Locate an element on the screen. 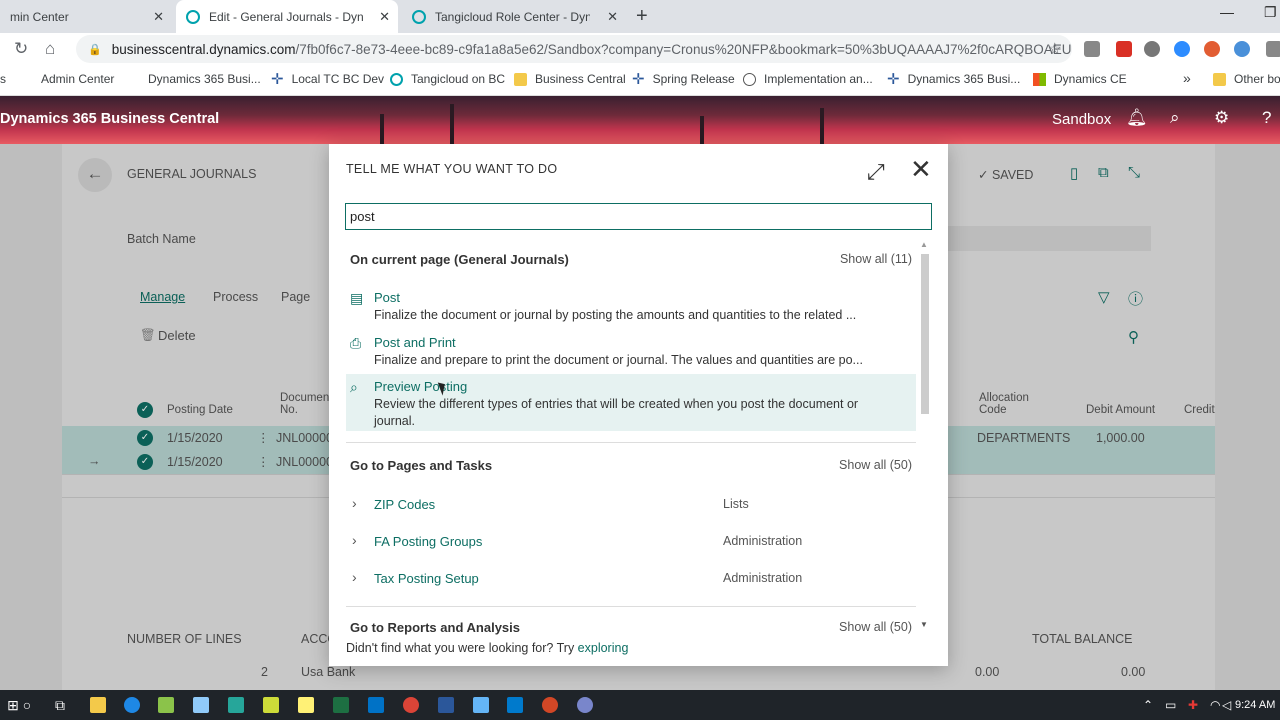  wifi-icon: ◠ is located at coordinates (1215, 705).